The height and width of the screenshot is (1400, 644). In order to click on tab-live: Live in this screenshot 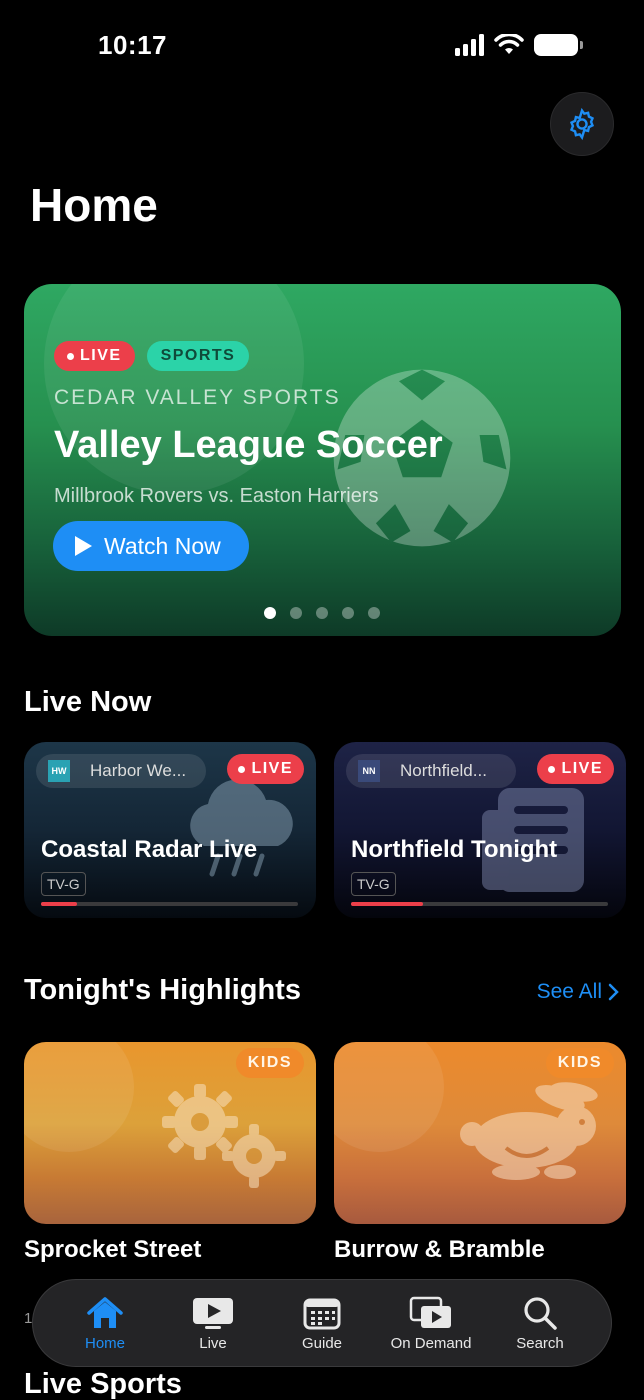, I will do `click(213, 1324)`.